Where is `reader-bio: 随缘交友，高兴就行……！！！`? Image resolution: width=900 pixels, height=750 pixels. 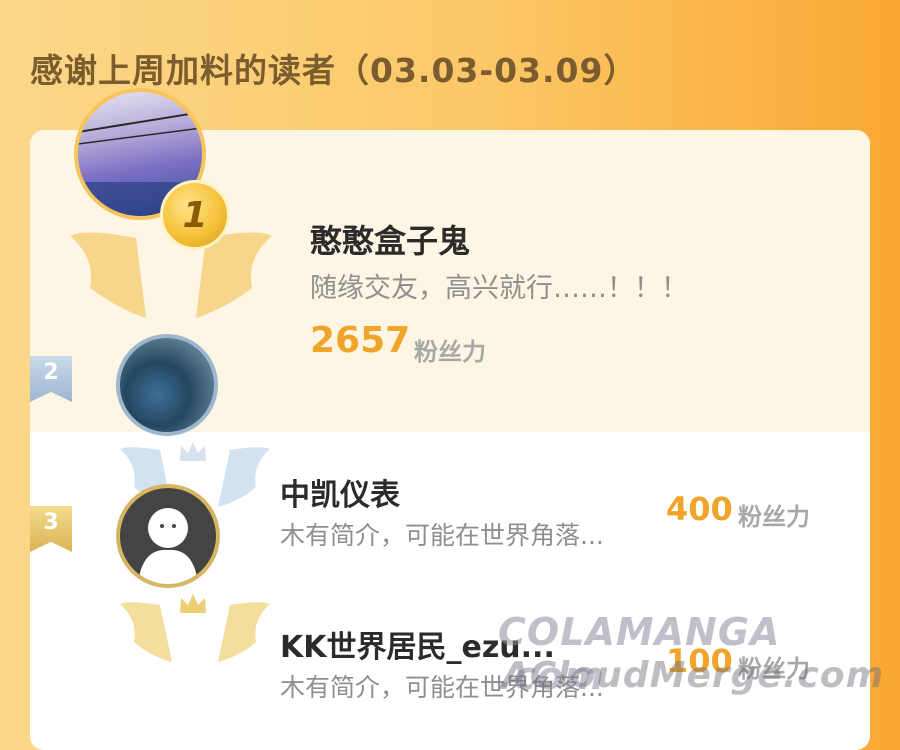
reader-bio: 随缘交友，高兴就行……！！！ is located at coordinates (499, 288).